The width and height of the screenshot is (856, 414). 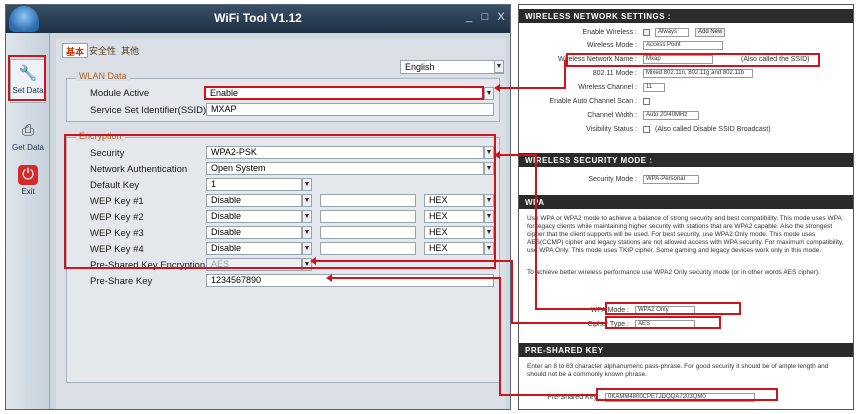 I want to click on connector-ssid-h, so click(x=531, y=88).